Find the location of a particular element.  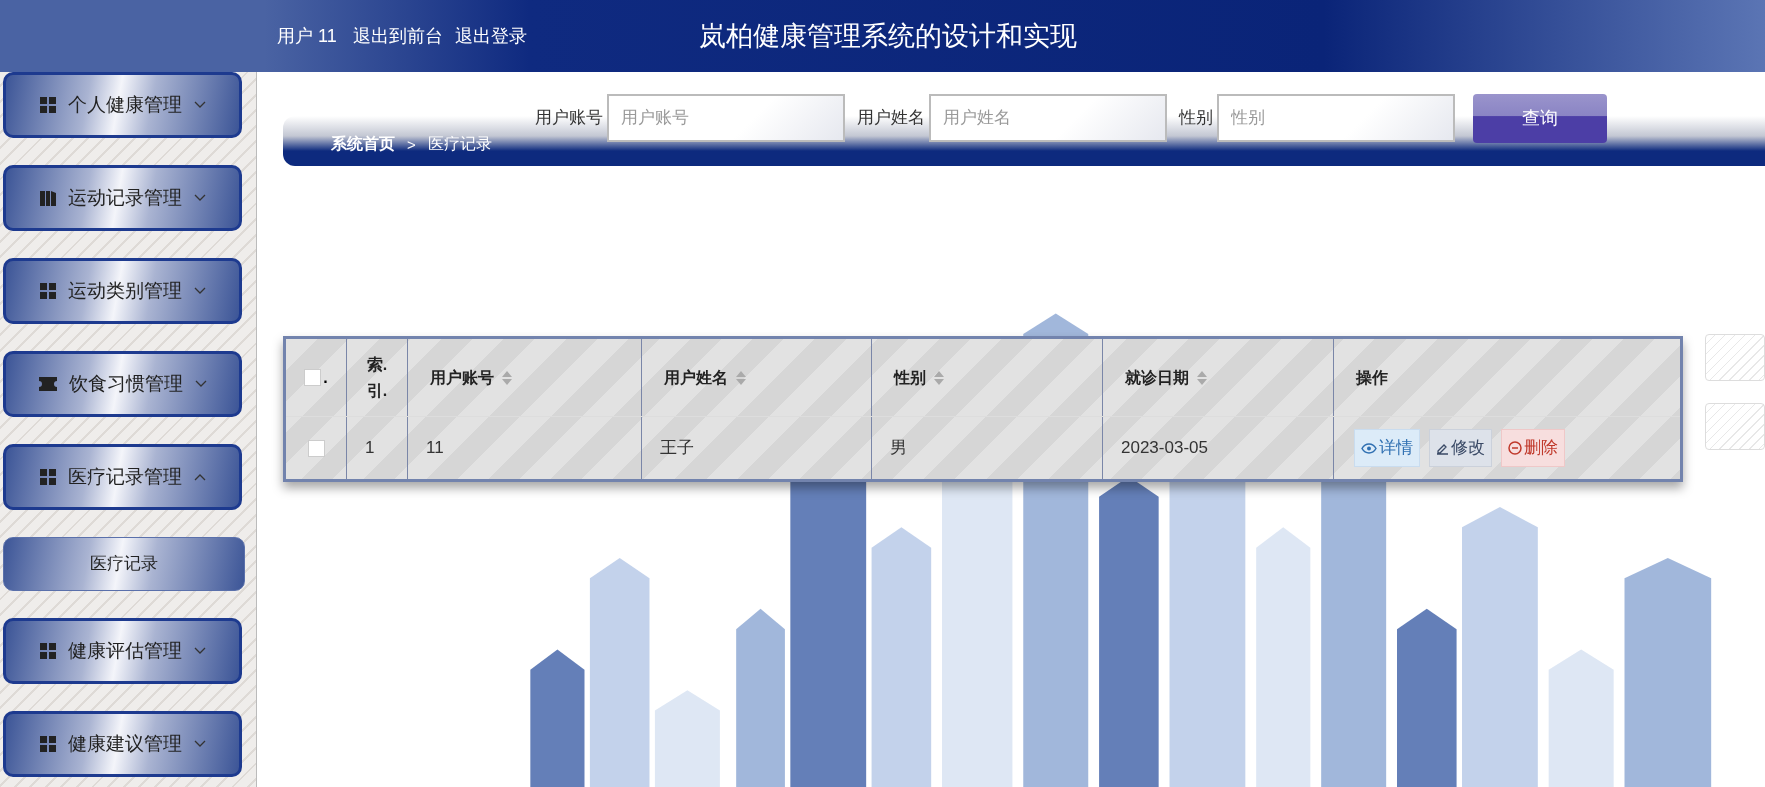

search-label: 性别 is located at coordinates (1196, 118).